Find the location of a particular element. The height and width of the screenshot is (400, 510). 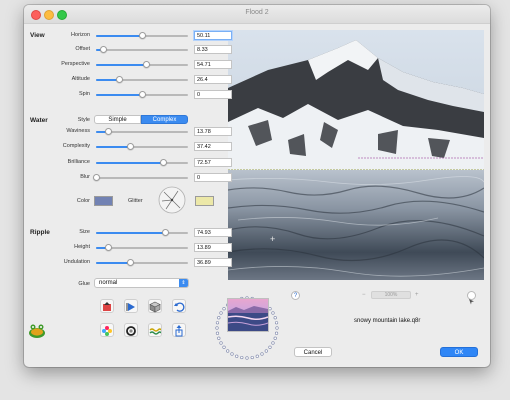

complexity-slider is located at coordinates (142, 146).